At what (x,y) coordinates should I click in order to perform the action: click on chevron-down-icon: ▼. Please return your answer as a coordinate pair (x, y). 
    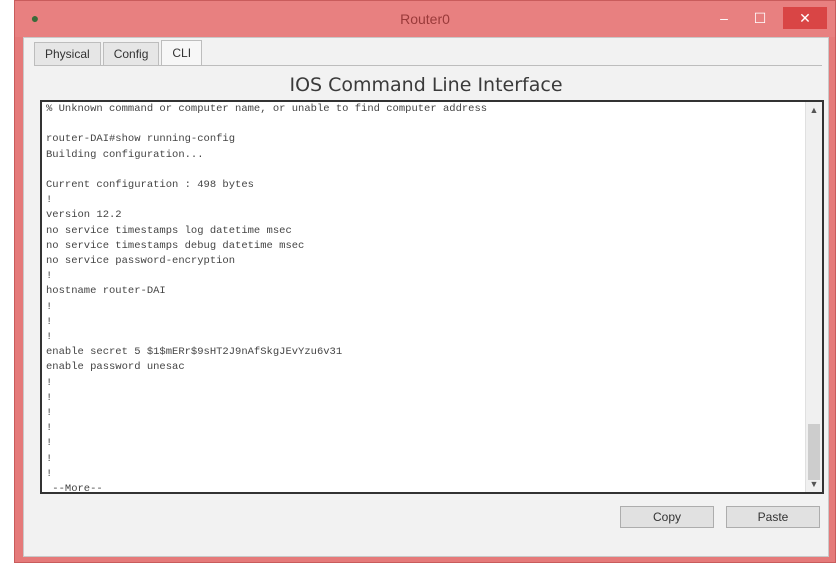
    Looking at the image, I should click on (814, 484).